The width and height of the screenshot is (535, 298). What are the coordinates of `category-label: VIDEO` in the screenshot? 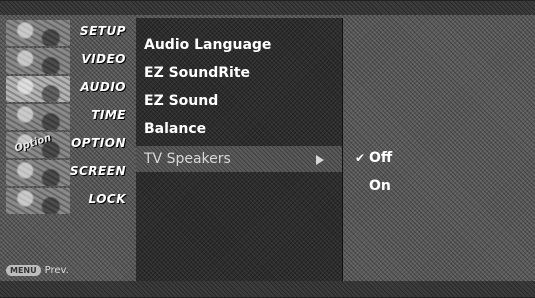 It's located at (103, 59).